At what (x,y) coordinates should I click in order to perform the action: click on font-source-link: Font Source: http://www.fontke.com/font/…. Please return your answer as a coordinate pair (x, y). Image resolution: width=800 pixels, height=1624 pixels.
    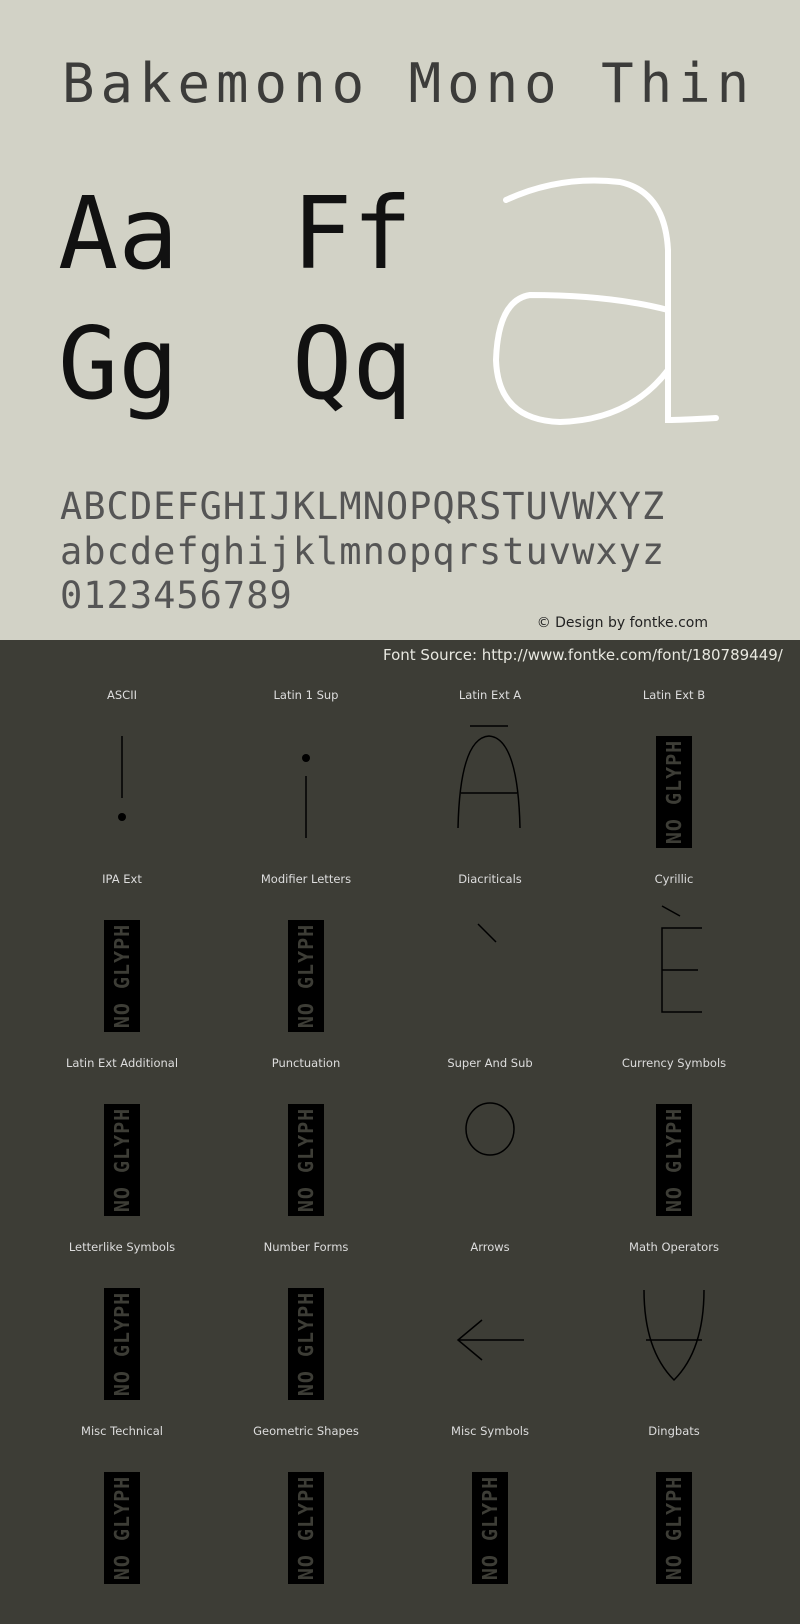
    Looking at the image, I should click on (583, 655).